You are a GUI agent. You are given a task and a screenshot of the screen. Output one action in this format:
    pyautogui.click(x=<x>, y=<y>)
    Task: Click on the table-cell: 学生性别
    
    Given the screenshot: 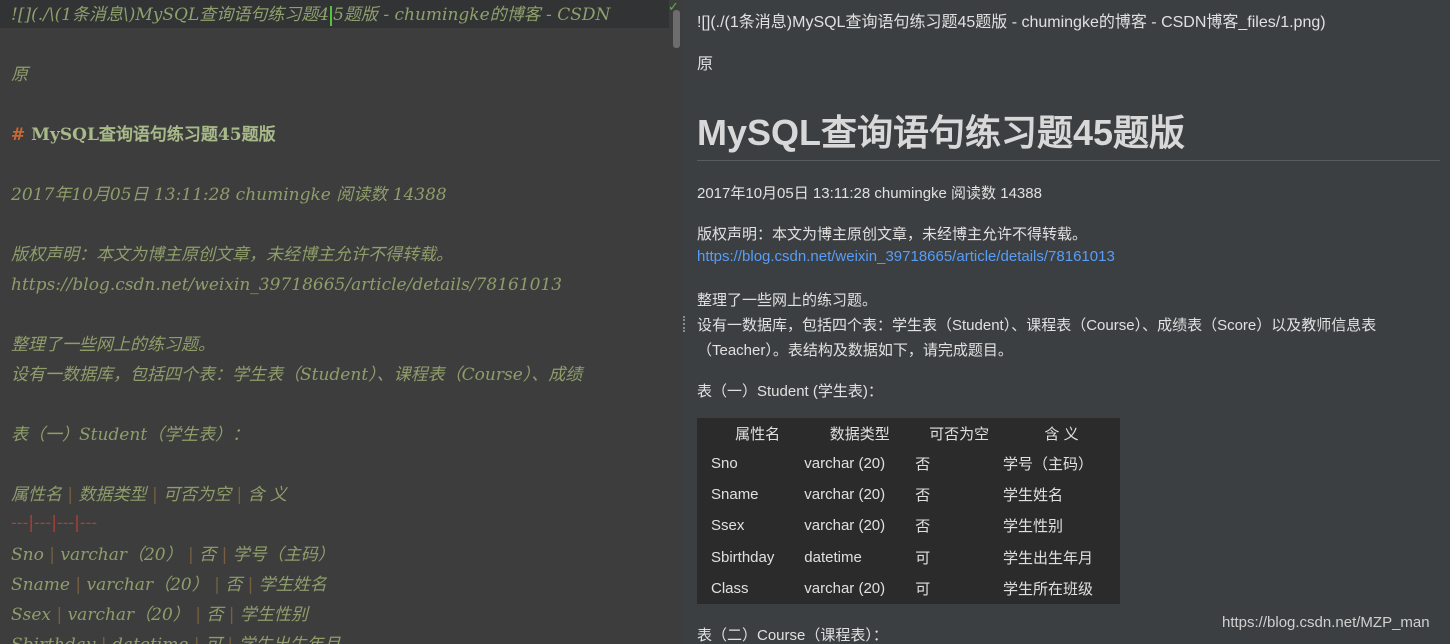 What is the action you would take?
    pyautogui.click(x=1032, y=527)
    